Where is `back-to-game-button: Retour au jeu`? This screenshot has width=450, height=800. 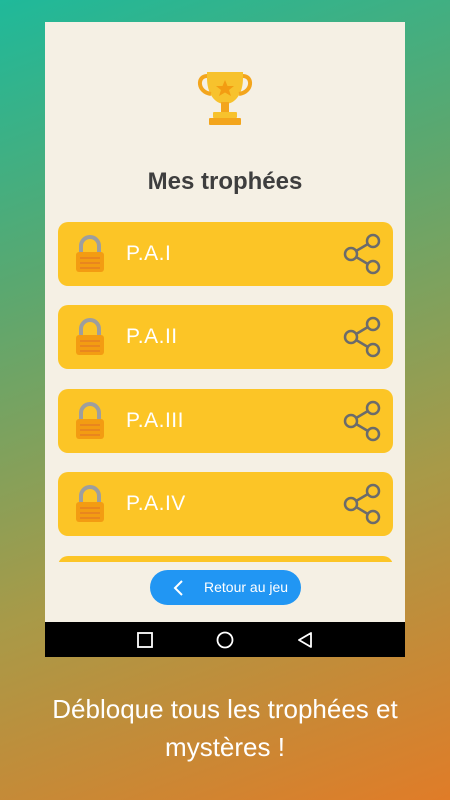
back-to-game-button: Retour au jeu is located at coordinates (225, 587).